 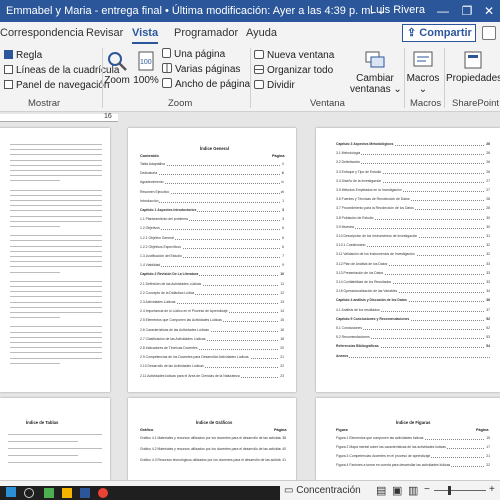 What do you see at coordinates (212, 219) in the screenshot?
I see `toc-row: 1.1 Planteamiento del problema 3` at bounding box center [212, 219].